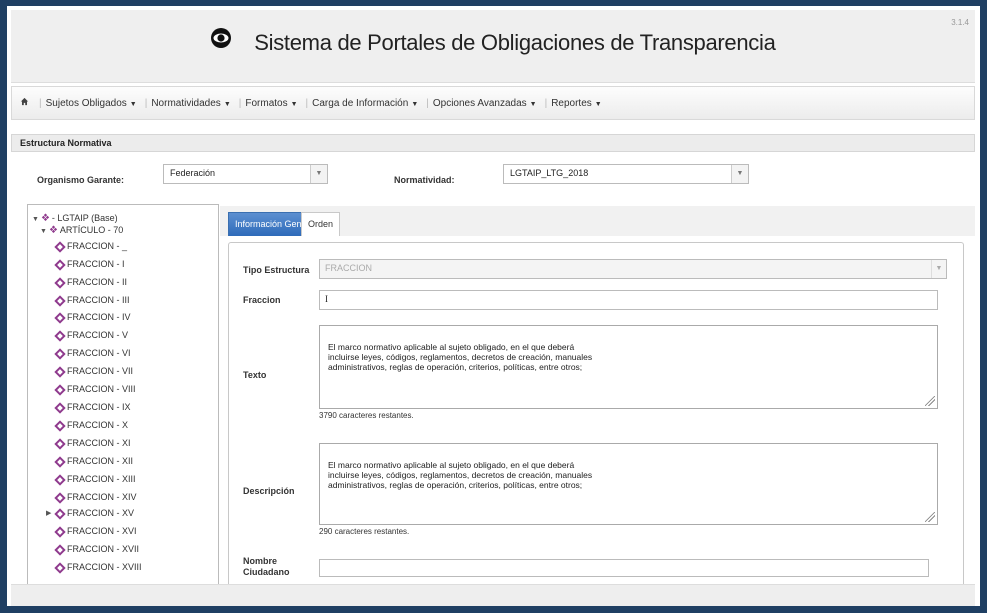 The height and width of the screenshot is (613, 987). I want to click on nav-opciones-avanzadas: Opciones Avanzadas ▼, so click(485, 103).